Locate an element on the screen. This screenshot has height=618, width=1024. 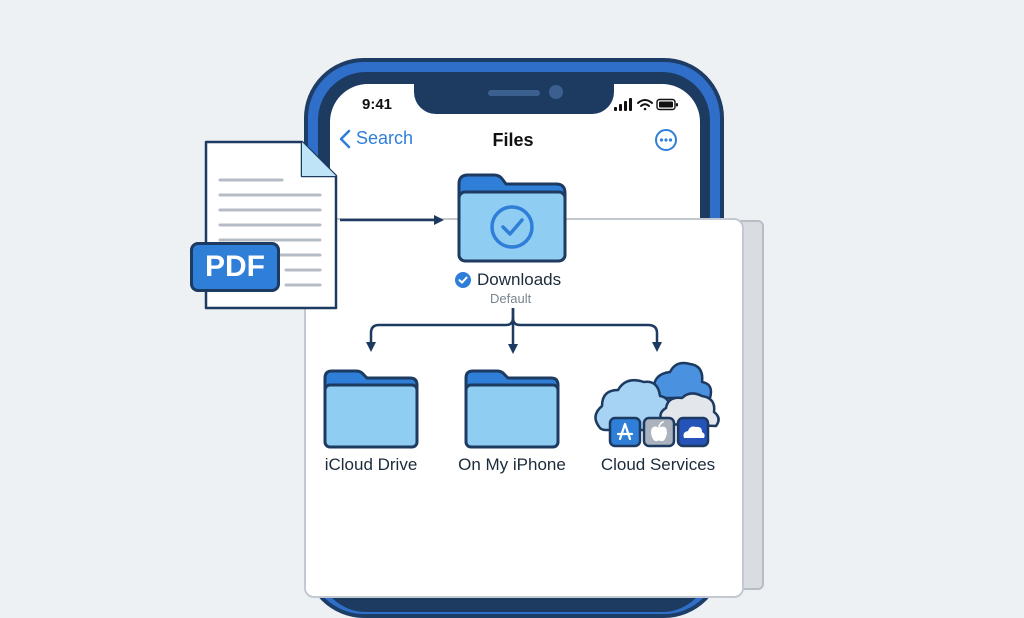
icloud-drive-folder is located at coordinates (371, 409).